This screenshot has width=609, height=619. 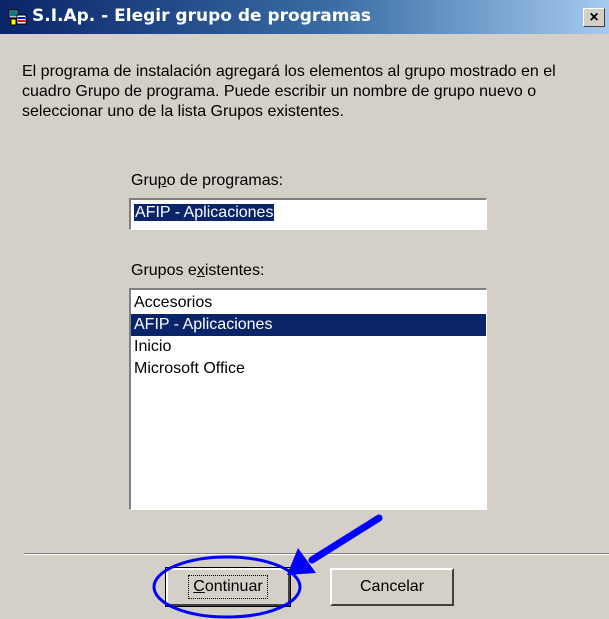 I want to click on close-icon: ×, so click(x=594, y=17).